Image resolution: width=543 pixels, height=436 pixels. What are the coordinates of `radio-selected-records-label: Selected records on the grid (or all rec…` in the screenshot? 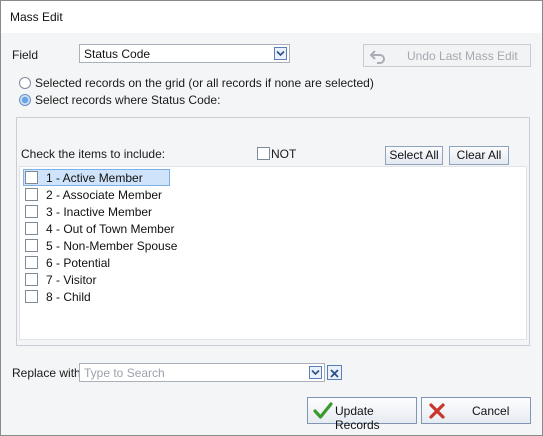 It's located at (204, 83).